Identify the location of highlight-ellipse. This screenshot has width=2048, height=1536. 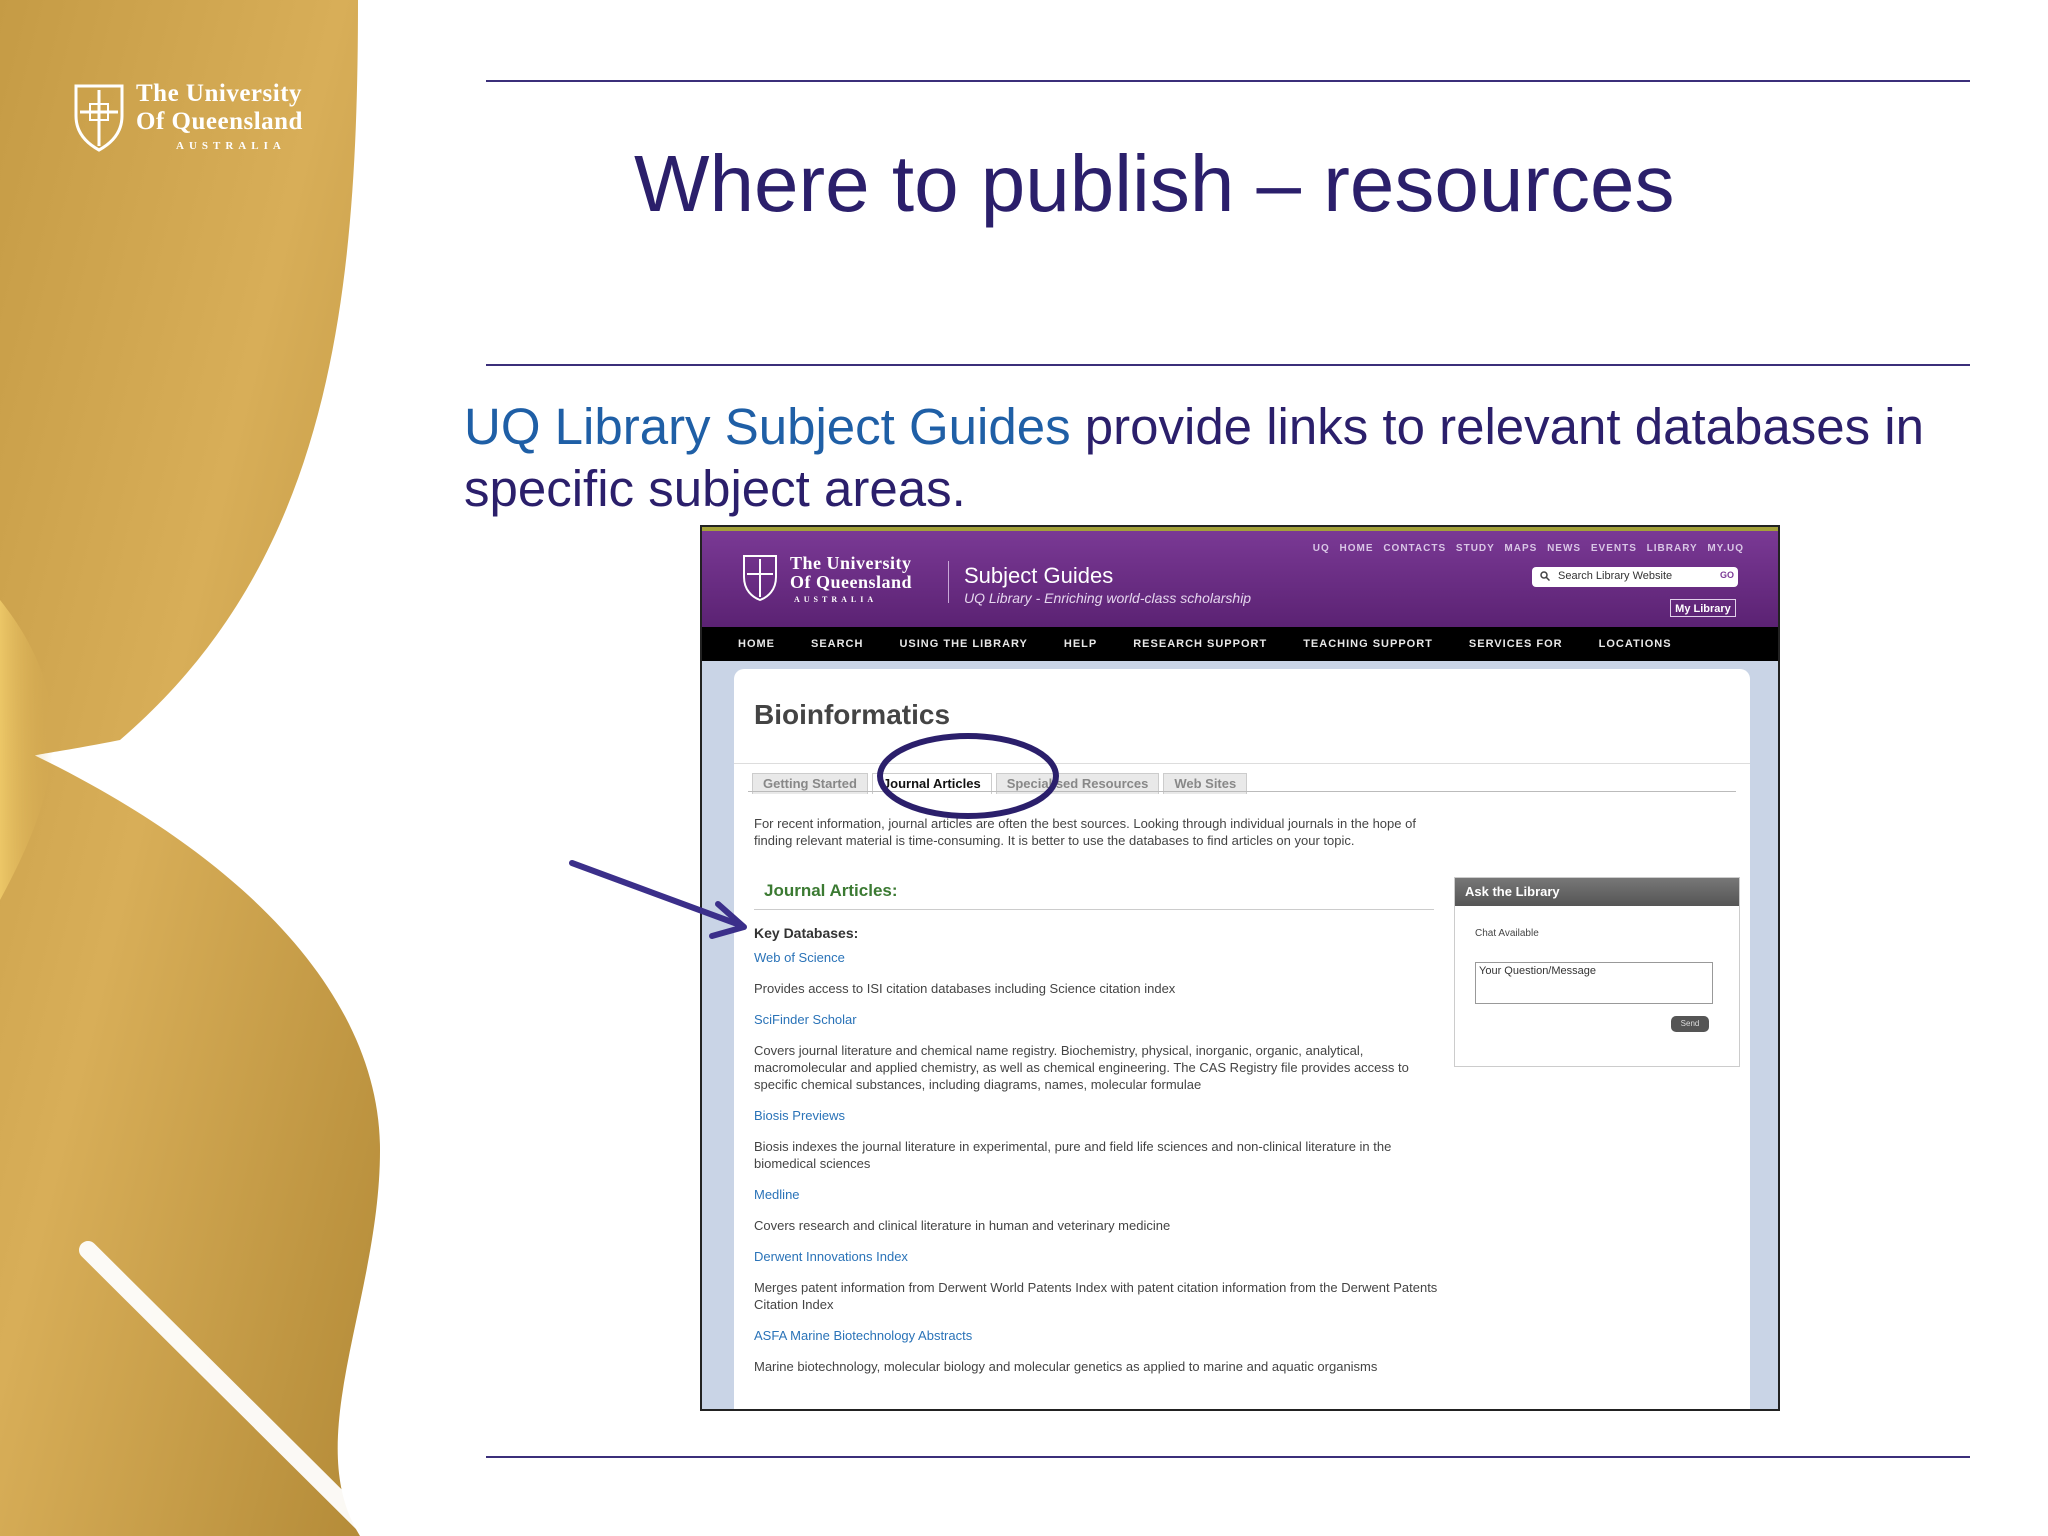
(968, 776).